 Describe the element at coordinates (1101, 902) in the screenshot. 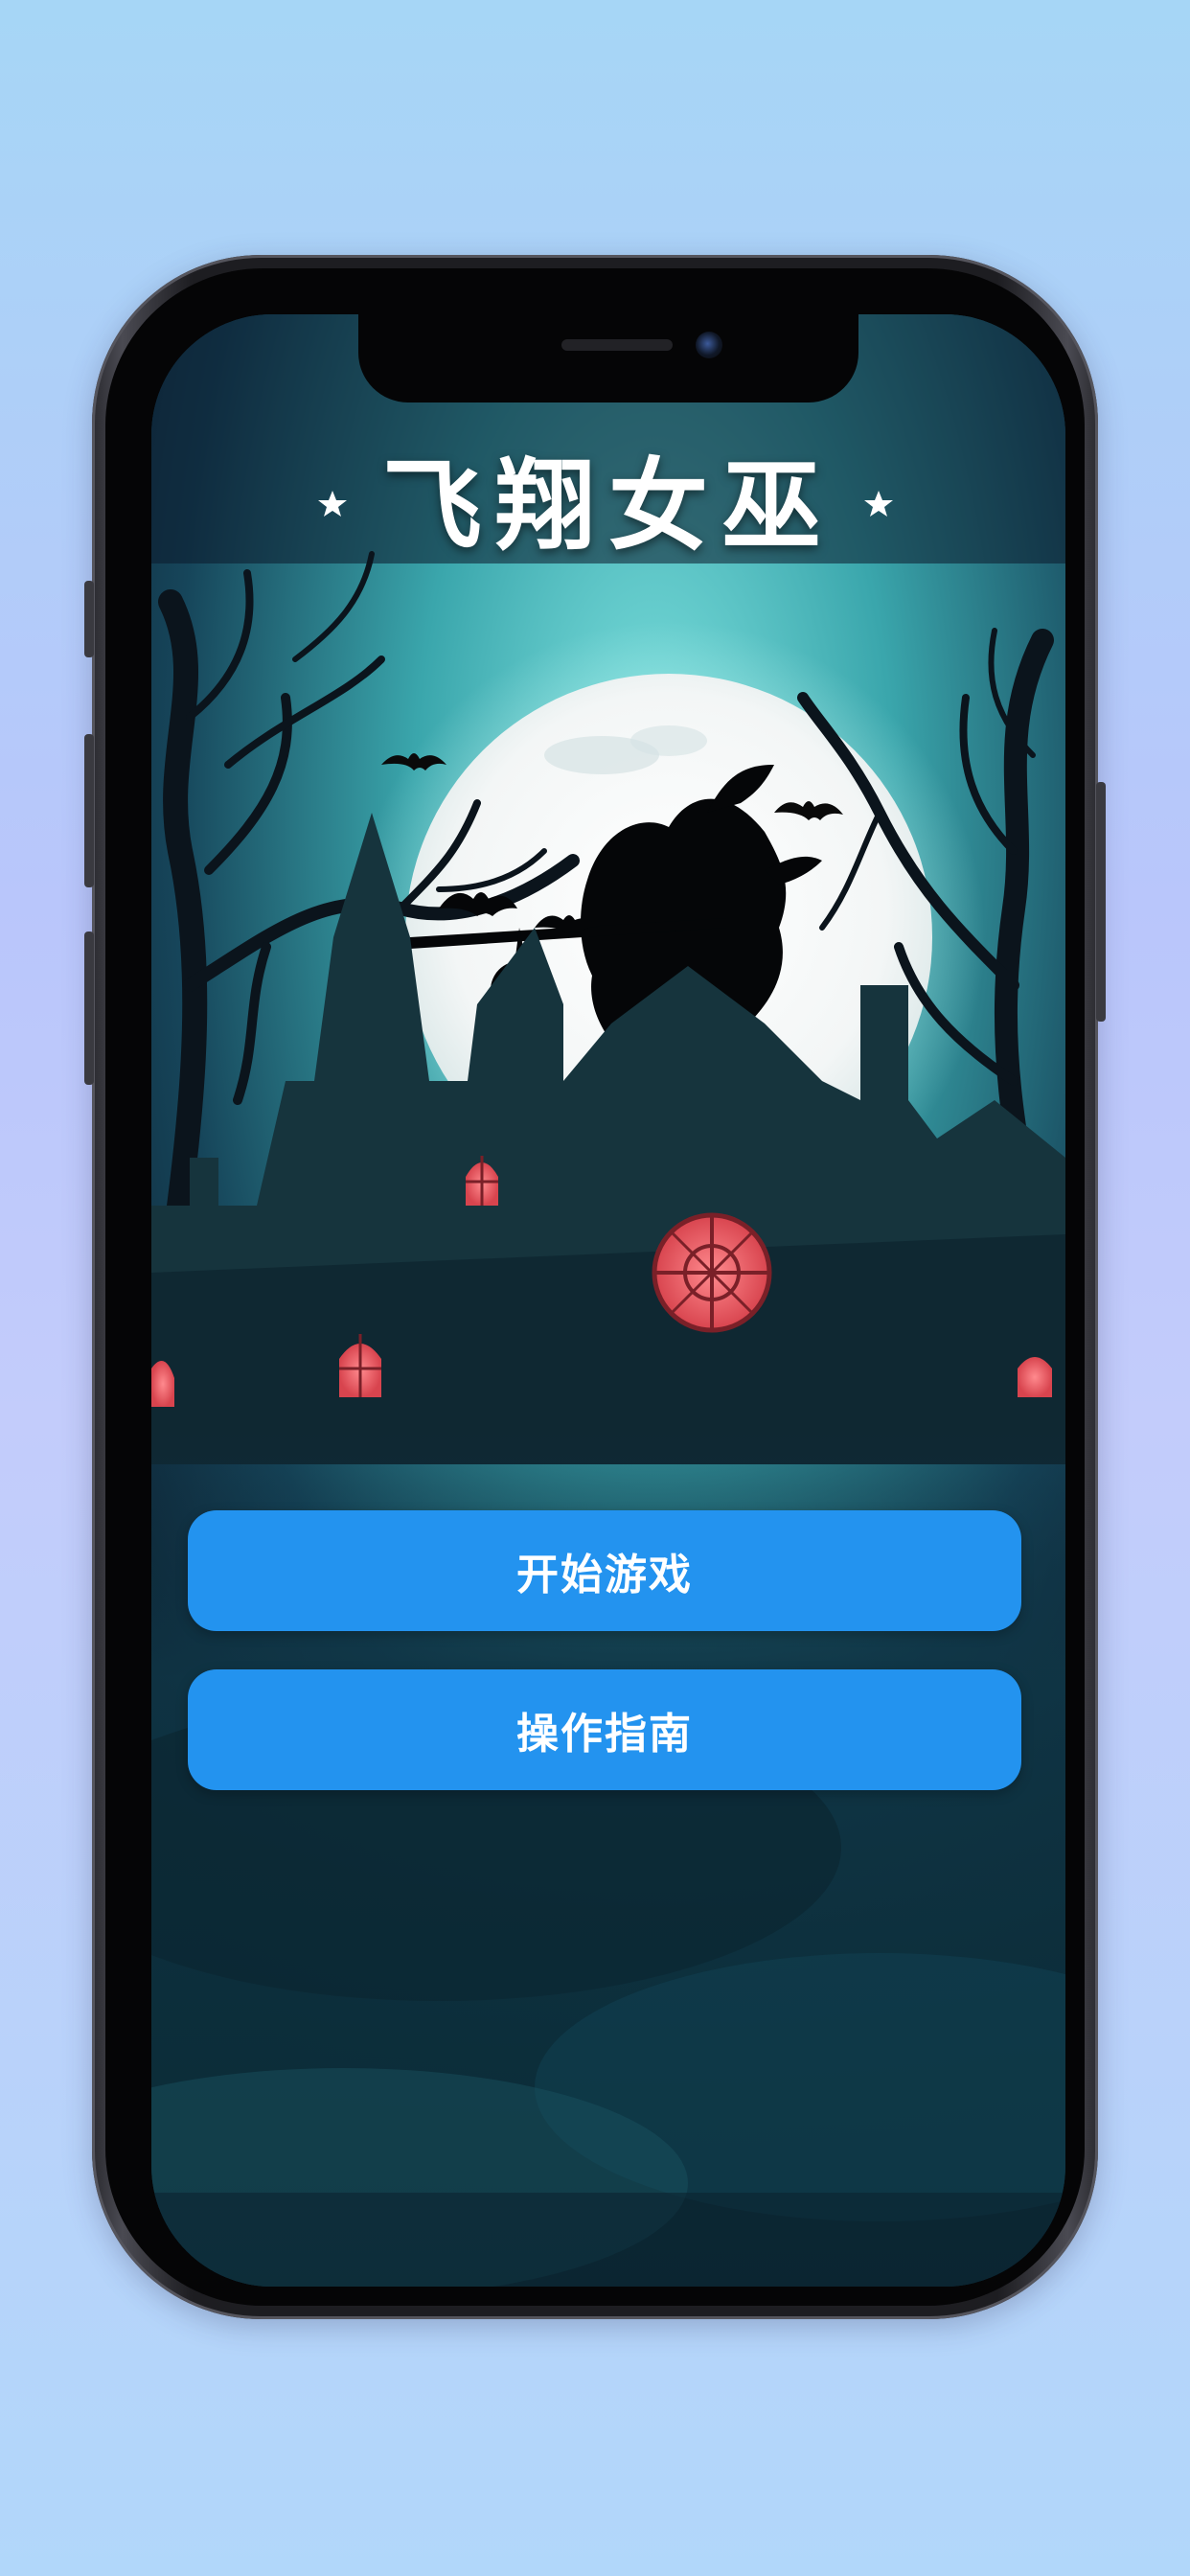

I see `power-button` at that location.